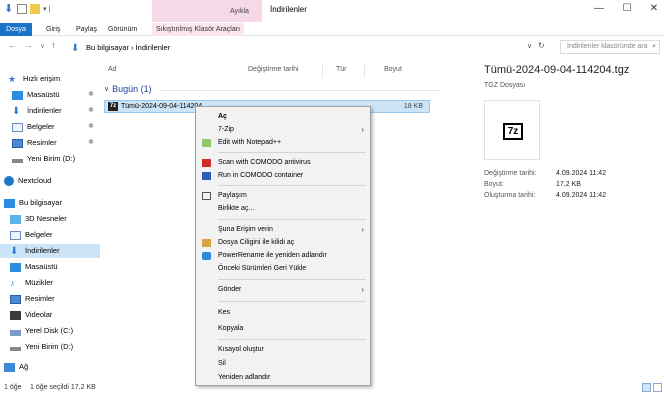 The height and width of the screenshot is (396, 664). Describe the element at coordinates (50, 283) in the screenshot. I see `nav-item-music: ♪ Müzikler` at that location.